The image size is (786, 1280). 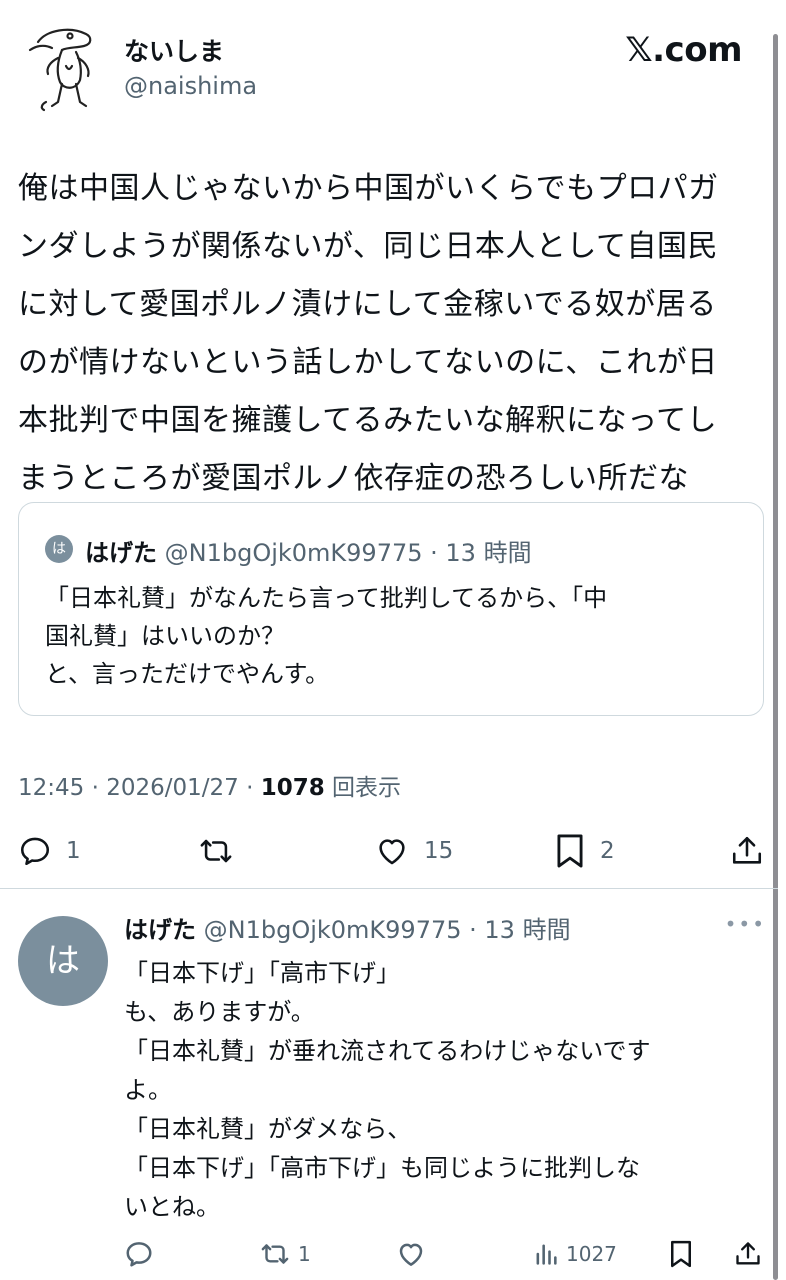 I want to click on retweet-button, so click(x=216, y=851).